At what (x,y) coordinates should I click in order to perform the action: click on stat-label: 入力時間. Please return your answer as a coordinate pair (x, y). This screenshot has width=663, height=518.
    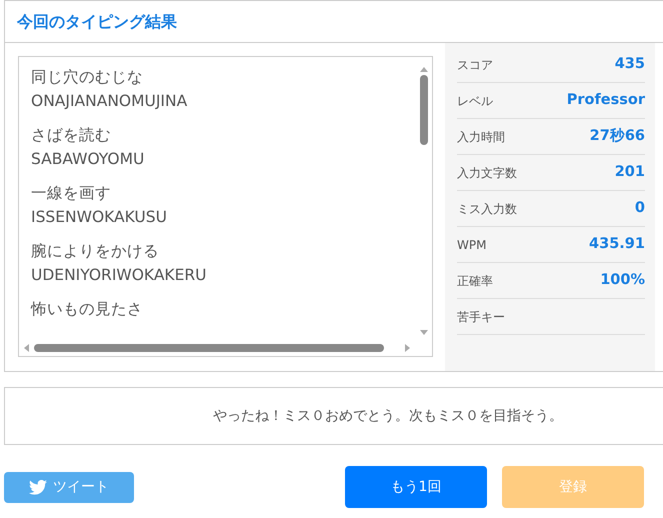
    Looking at the image, I should click on (481, 137).